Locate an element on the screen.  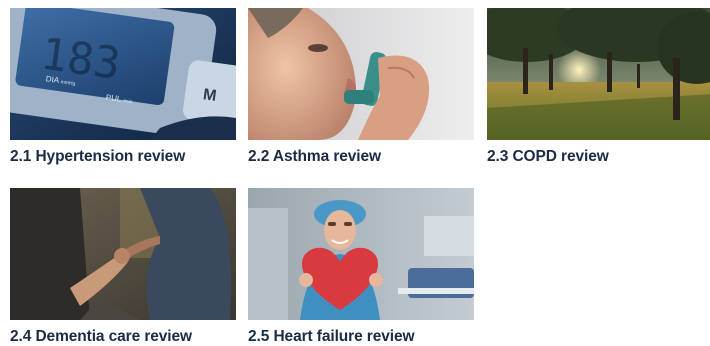
review-card-heart-failure: 2.5 Heart failure review is located at coordinates (361, 267).